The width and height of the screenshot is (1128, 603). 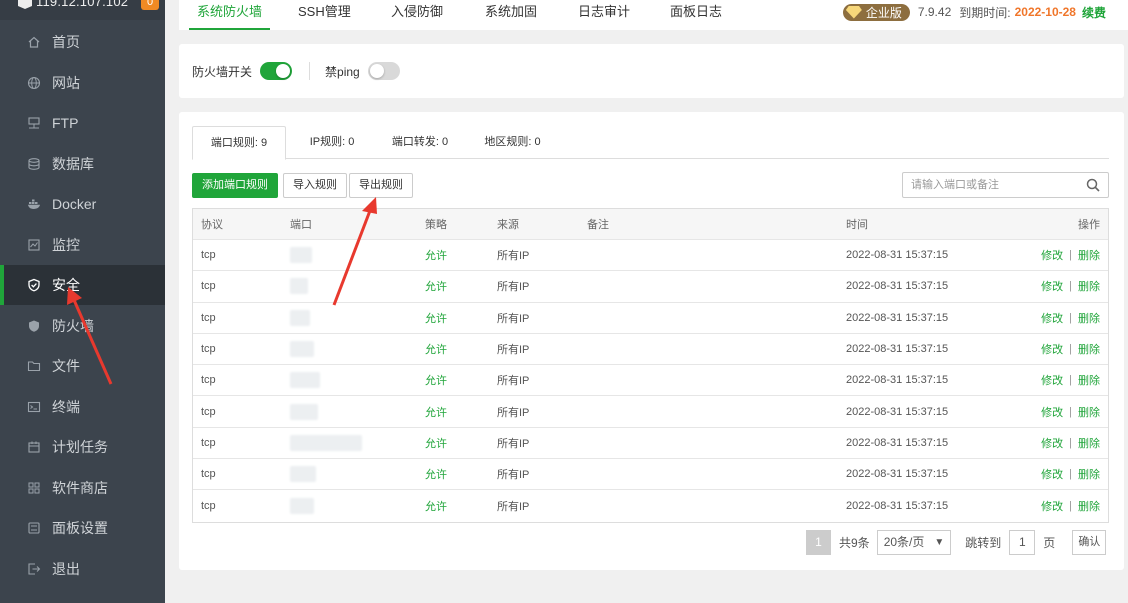 What do you see at coordinates (857, 224) in the screenshot?
I see `col-time: 时间` at bounding box center [857, 224].